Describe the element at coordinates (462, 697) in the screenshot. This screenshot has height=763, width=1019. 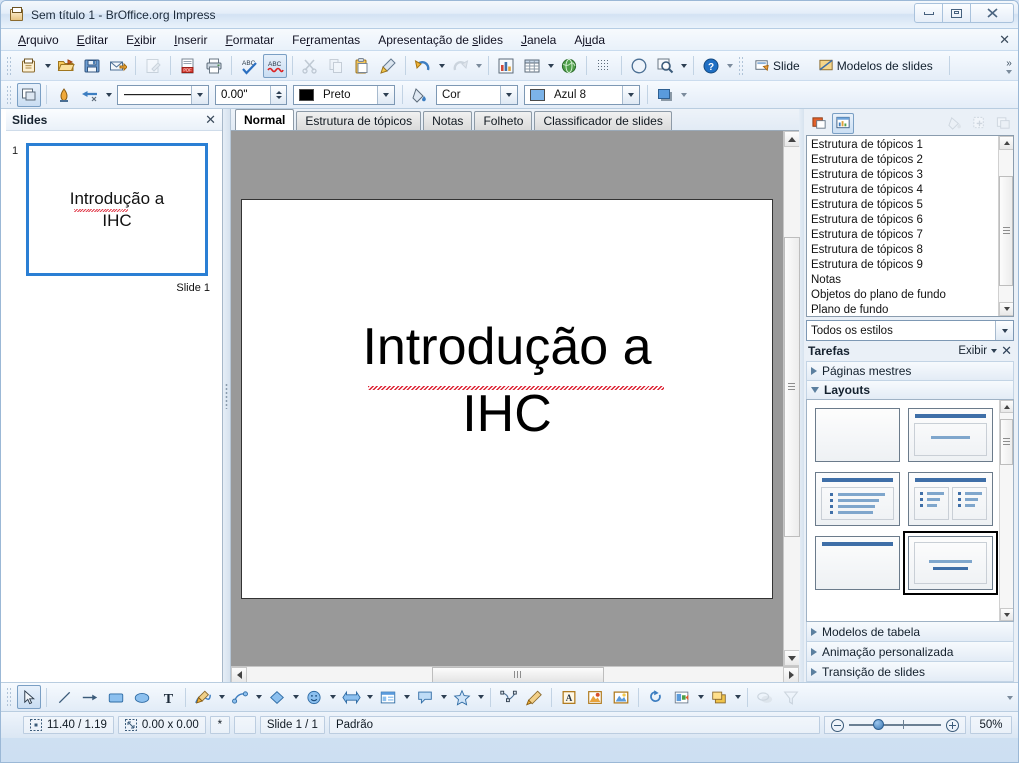
I see `star-icon` at that location.